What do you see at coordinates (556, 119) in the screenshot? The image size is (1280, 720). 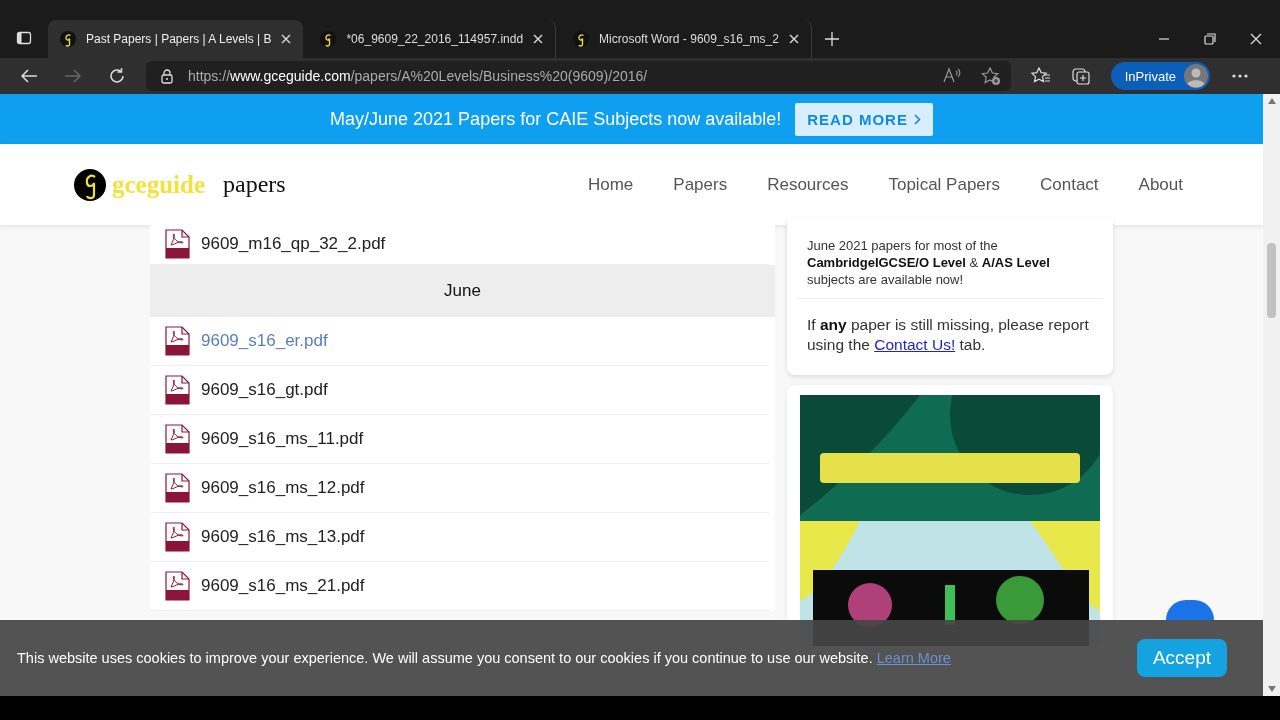 I see `banner-text: May/June 2021 Papers for CAIE Subjects now available!` at bounding box center [556, 119].